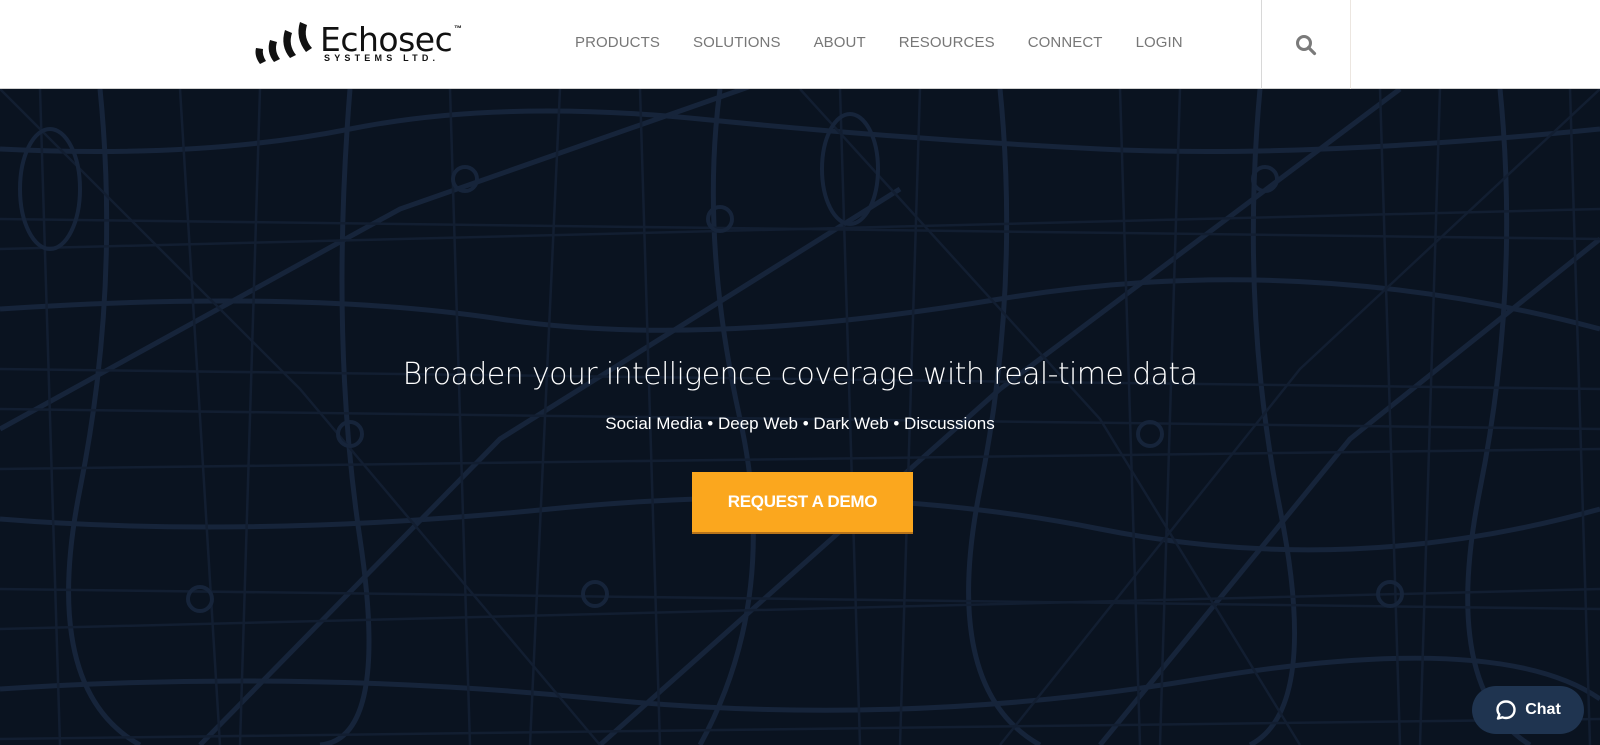  I want to click on logo: Echosec ™ SYSTEMS LTD., so click(359, 43).